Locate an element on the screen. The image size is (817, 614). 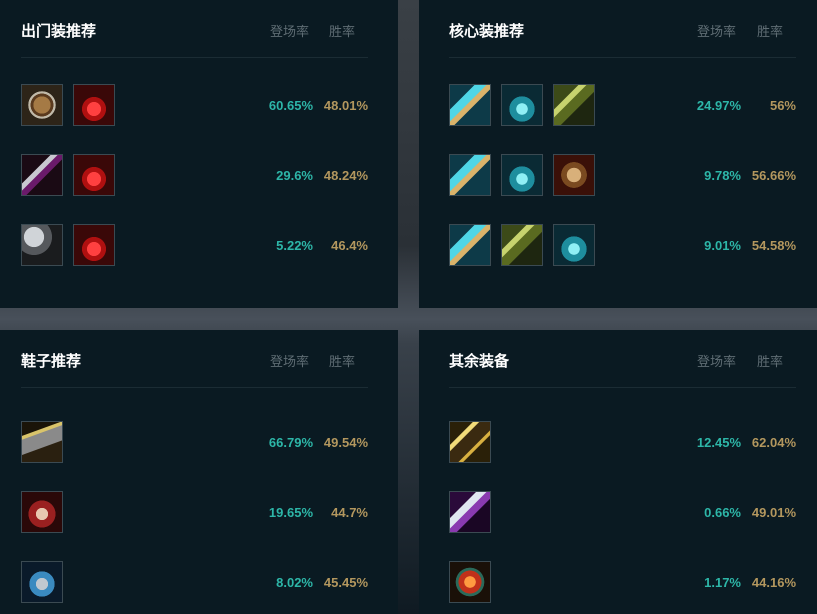
build-row: 0.66% 49.01% is located at coordinates (622, 513).